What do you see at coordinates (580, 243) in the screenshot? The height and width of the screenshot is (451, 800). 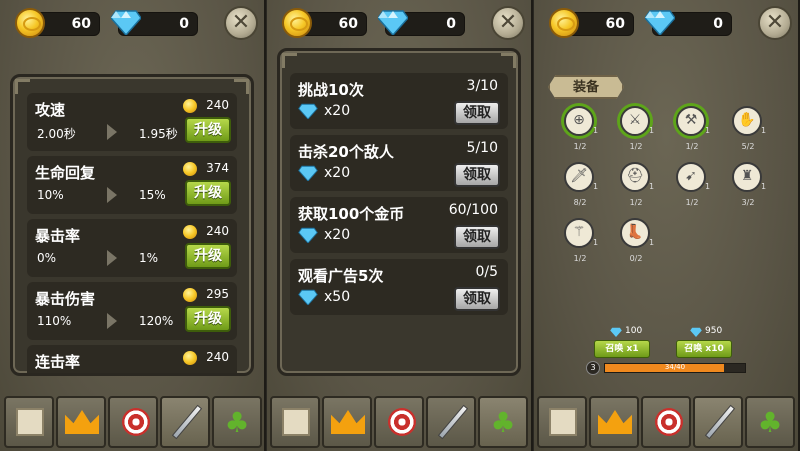 I see `equipment-slot: ⚚ 1 1/2` at bounding box center [580, 243].